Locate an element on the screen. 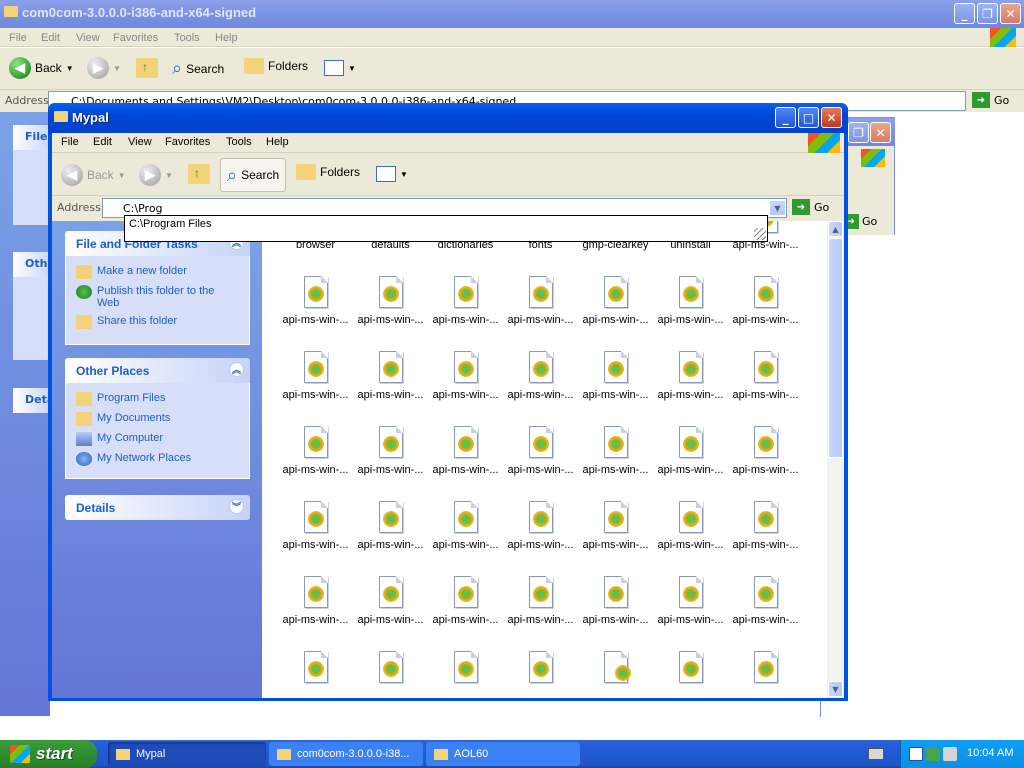 The image size is (1024, 768). collapse-icon: ︽ is located at coordinates (236, 369).